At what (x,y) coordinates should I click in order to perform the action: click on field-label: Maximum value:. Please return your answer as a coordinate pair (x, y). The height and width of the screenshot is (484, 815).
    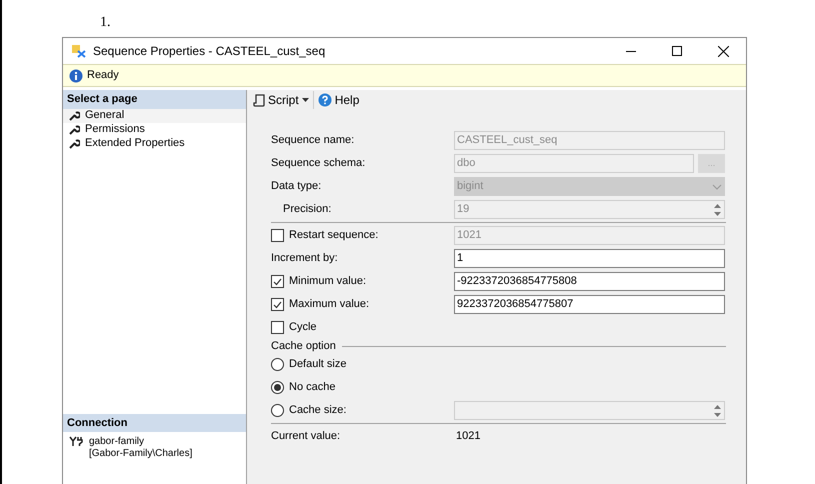
    Looking at the image, I should click on (329, 304).